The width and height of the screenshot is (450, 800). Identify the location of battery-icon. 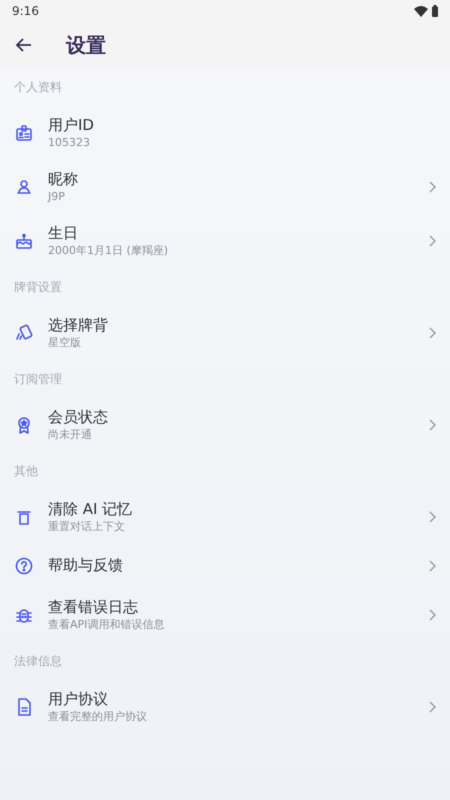
(435, 11).